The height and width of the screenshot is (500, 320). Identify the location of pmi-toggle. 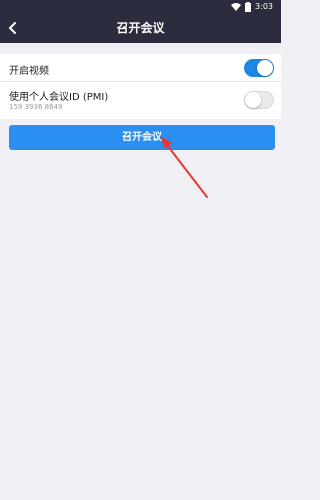
(259, 100).